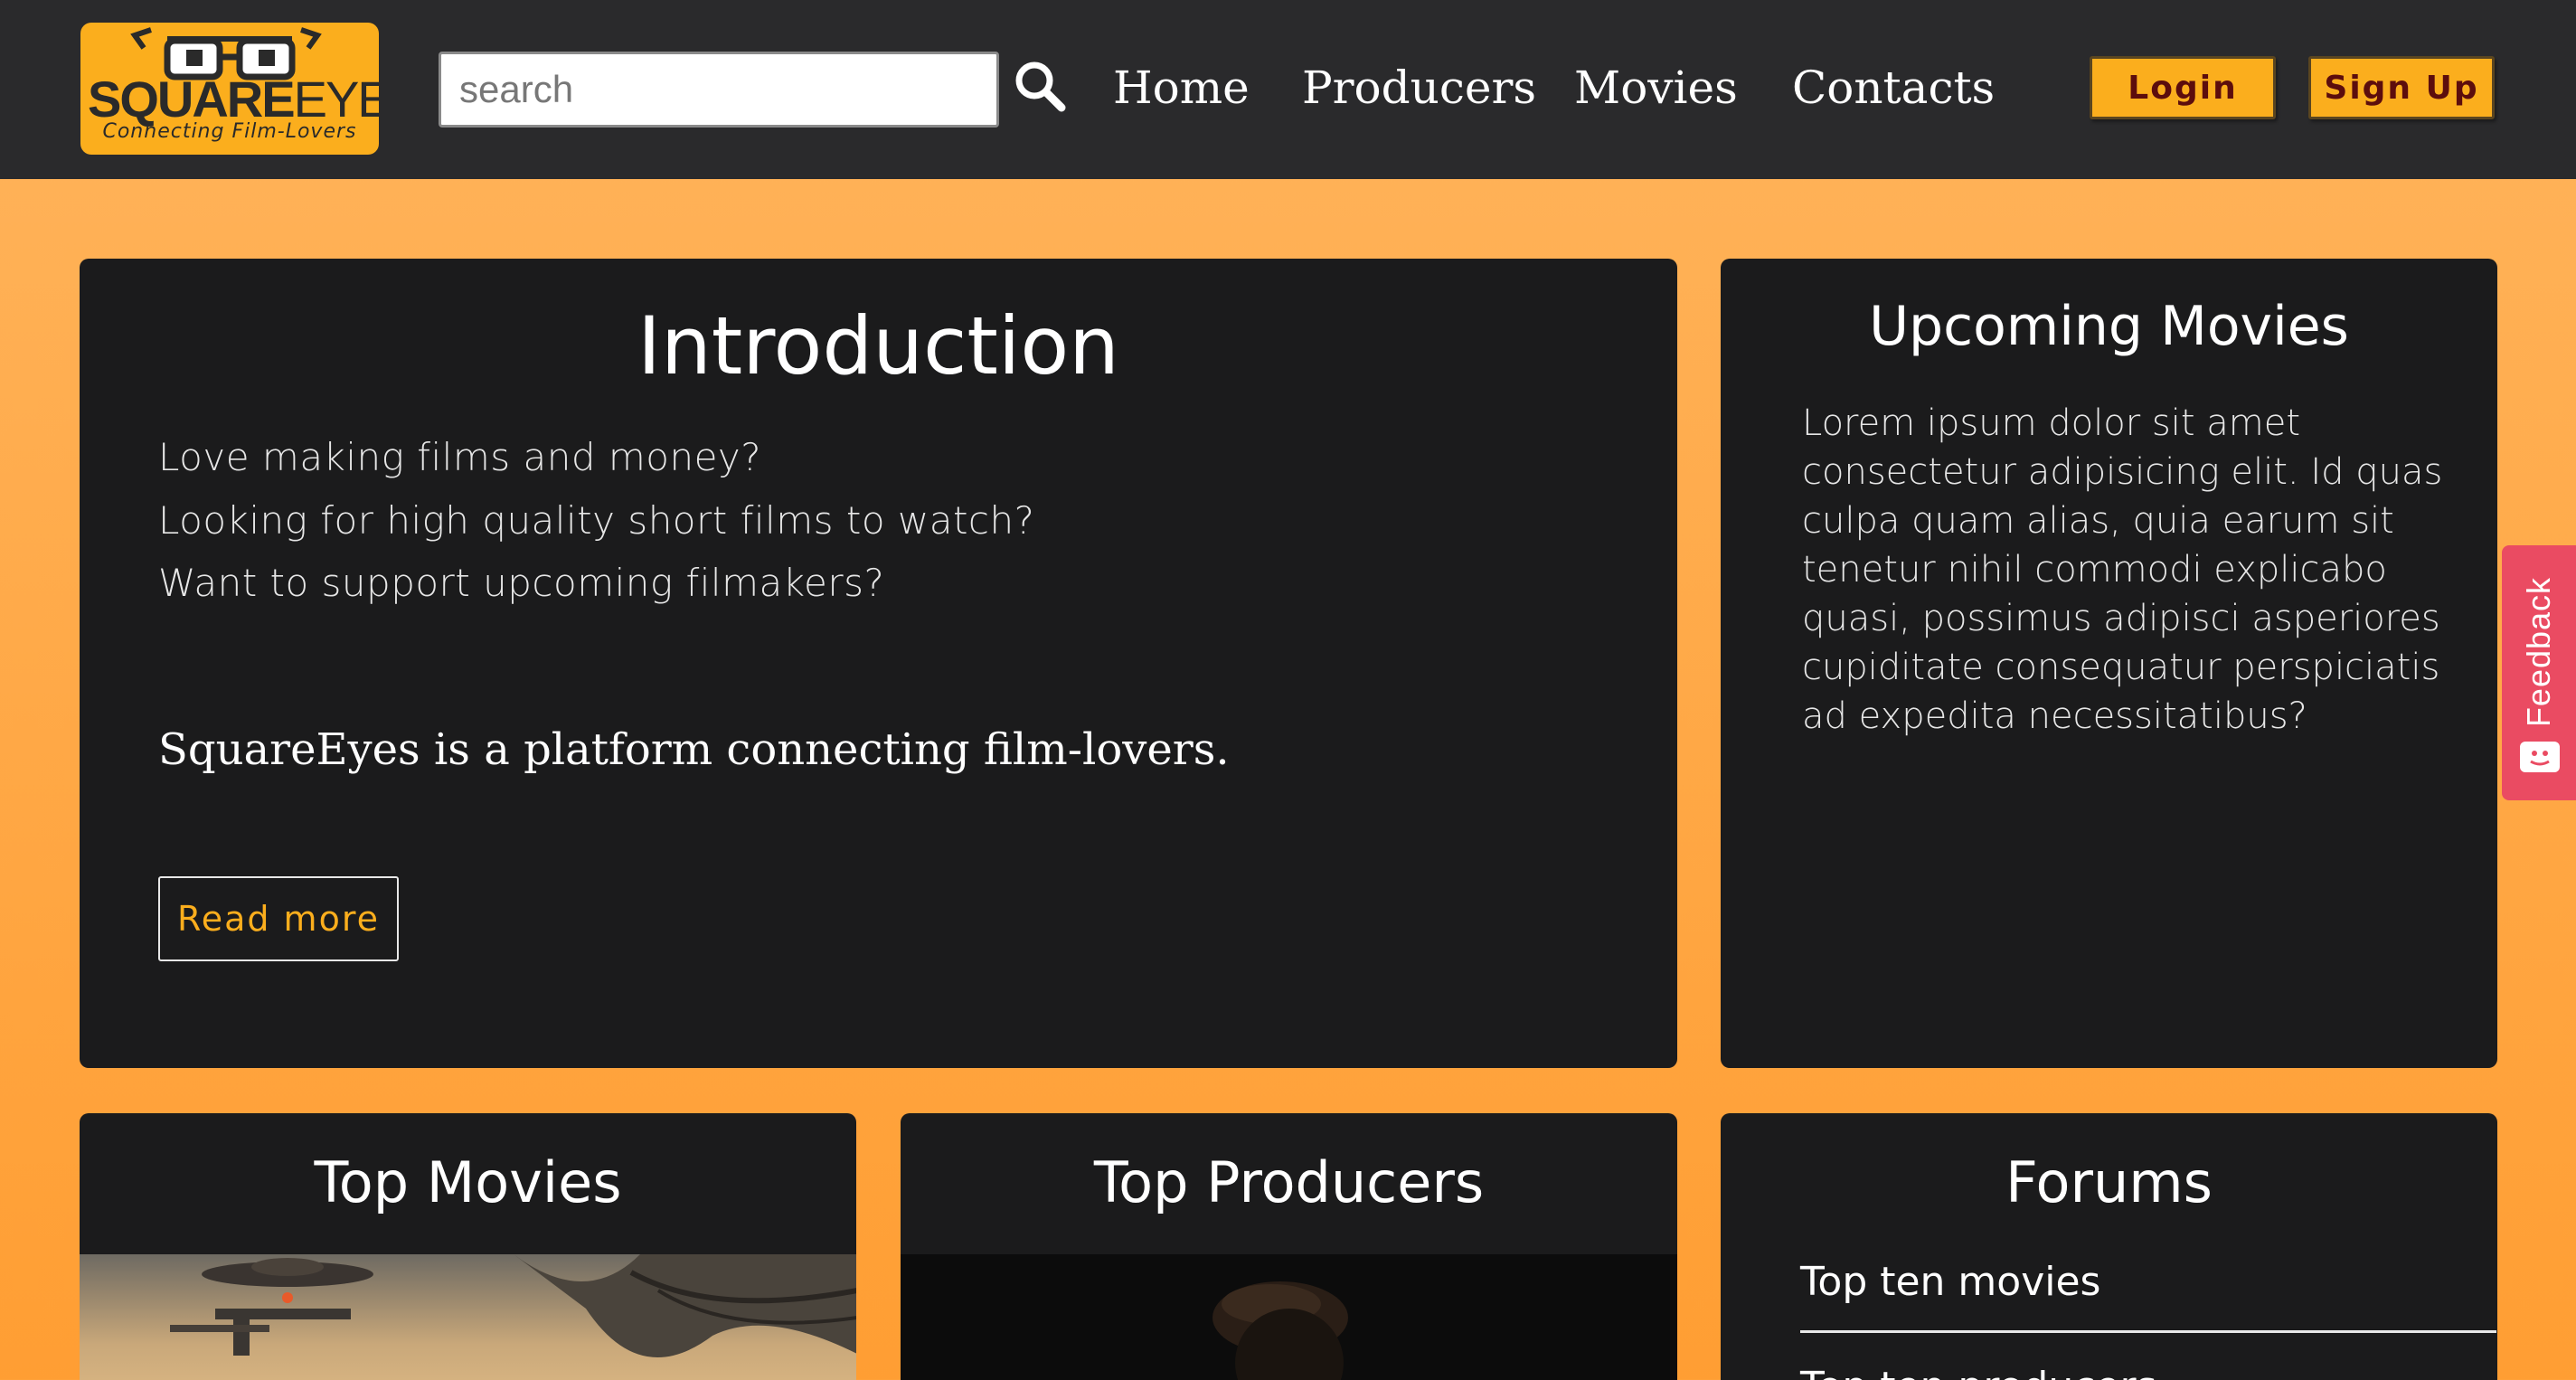 The image size is (2576, 1380). Describe the element at coordinates (1289, 1317) in the screenshot. I see `top-producer-image` at that location.